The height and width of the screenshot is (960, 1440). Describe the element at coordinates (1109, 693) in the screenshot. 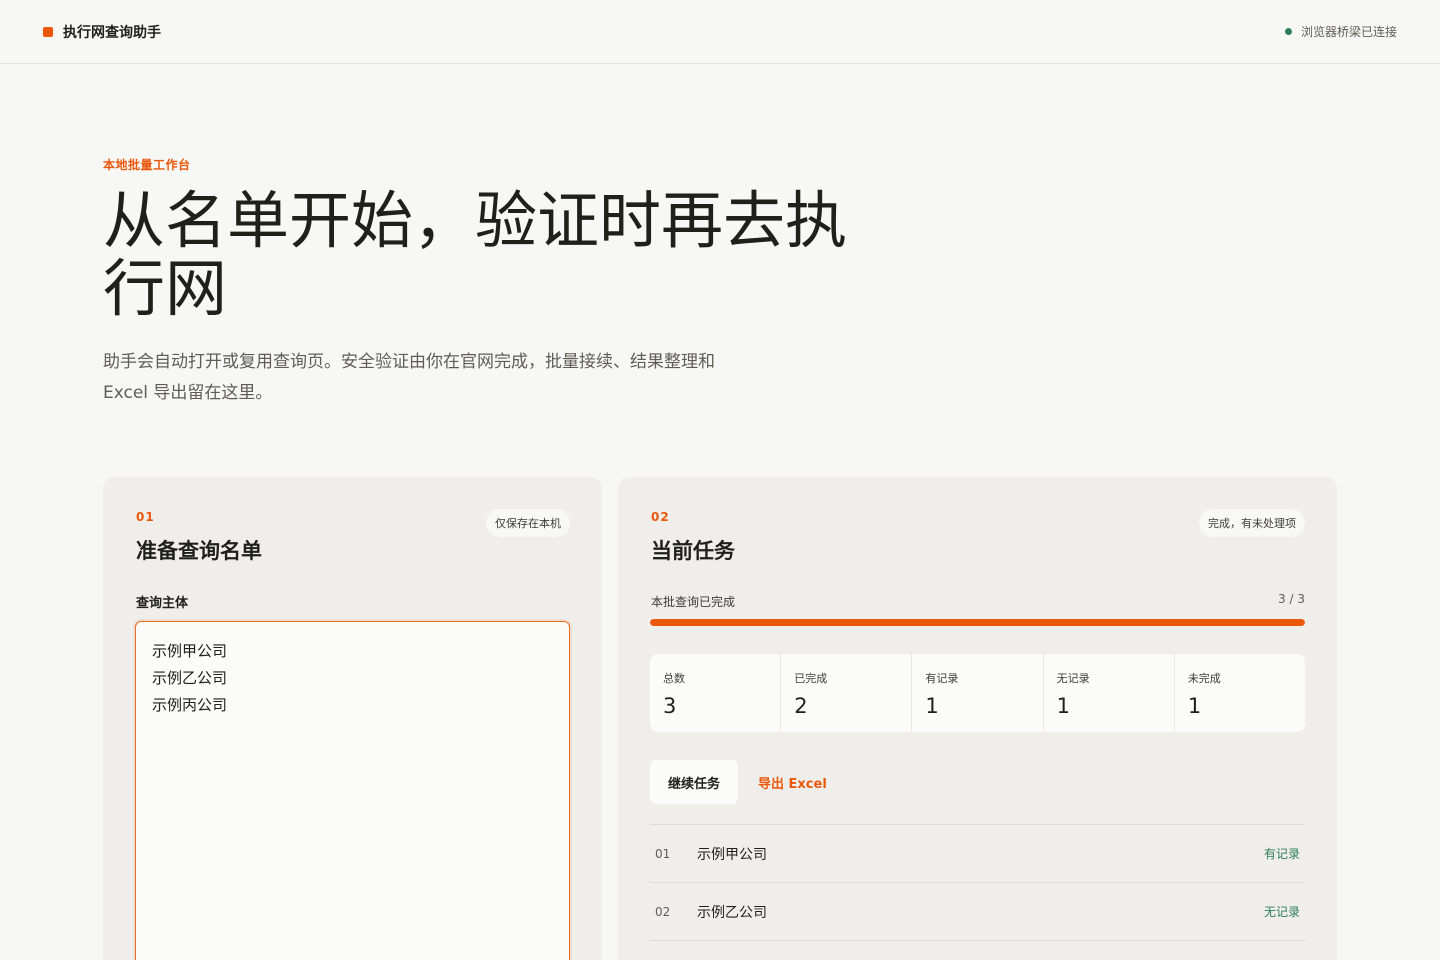

I see `stat-no-record: 无记录 1` at that location.